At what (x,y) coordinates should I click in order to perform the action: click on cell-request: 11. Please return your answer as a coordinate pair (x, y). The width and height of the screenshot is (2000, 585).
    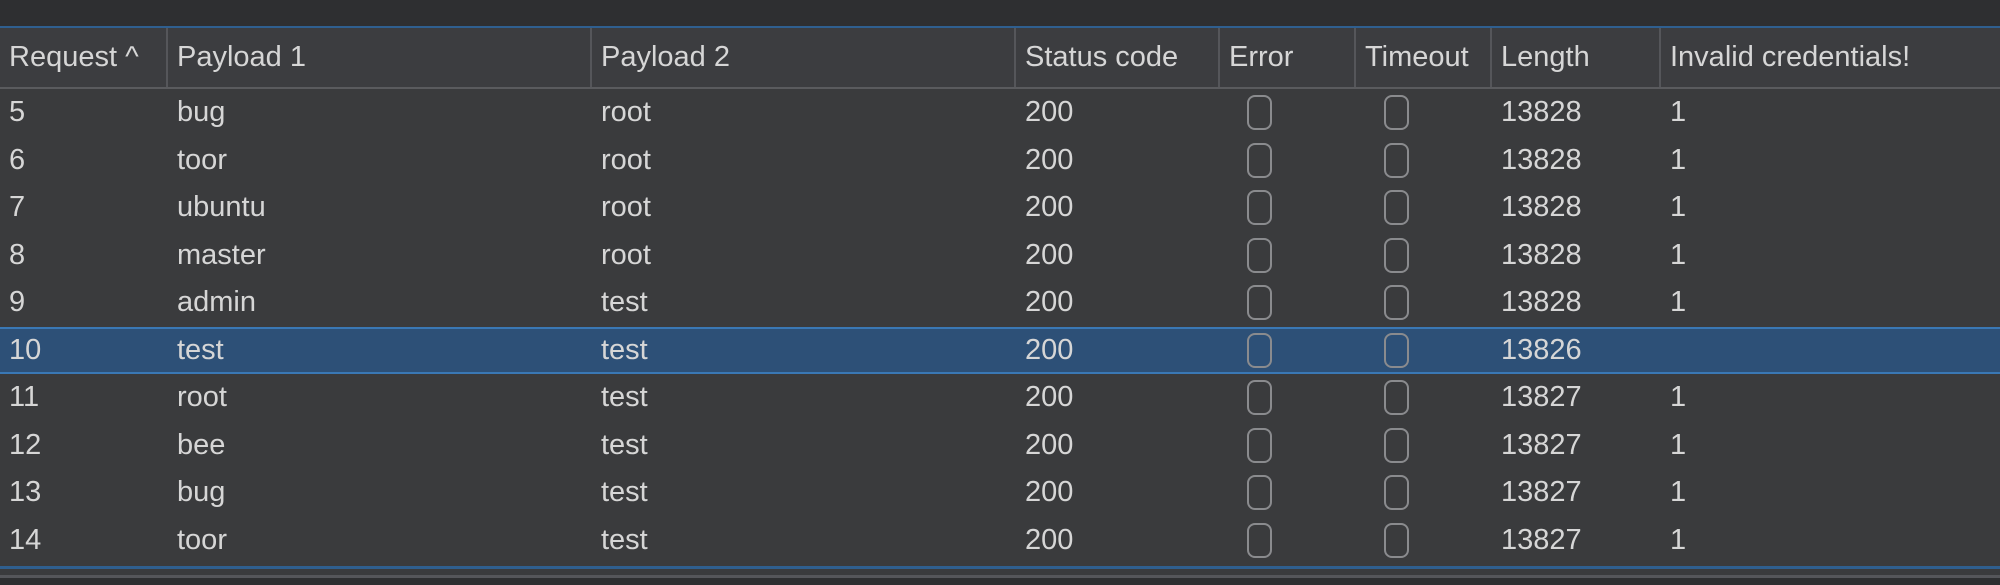
    Looking at the image, I should click on (24, 397).